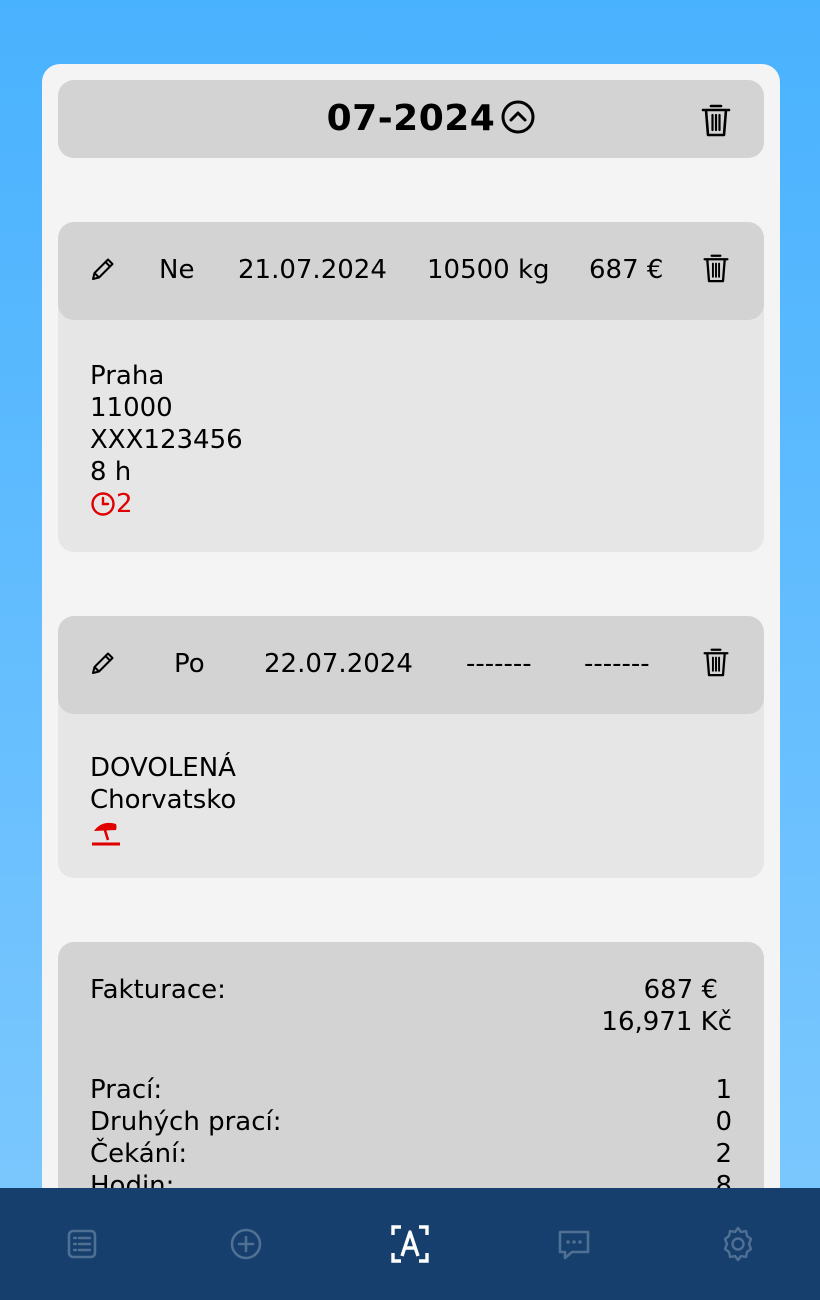  I want to click on entry-city: Praha, so click(127, 376).